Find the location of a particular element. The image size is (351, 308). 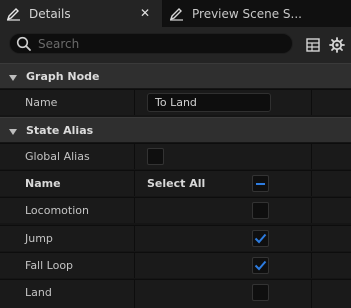

table-icon is located at coordinates (313, 45).